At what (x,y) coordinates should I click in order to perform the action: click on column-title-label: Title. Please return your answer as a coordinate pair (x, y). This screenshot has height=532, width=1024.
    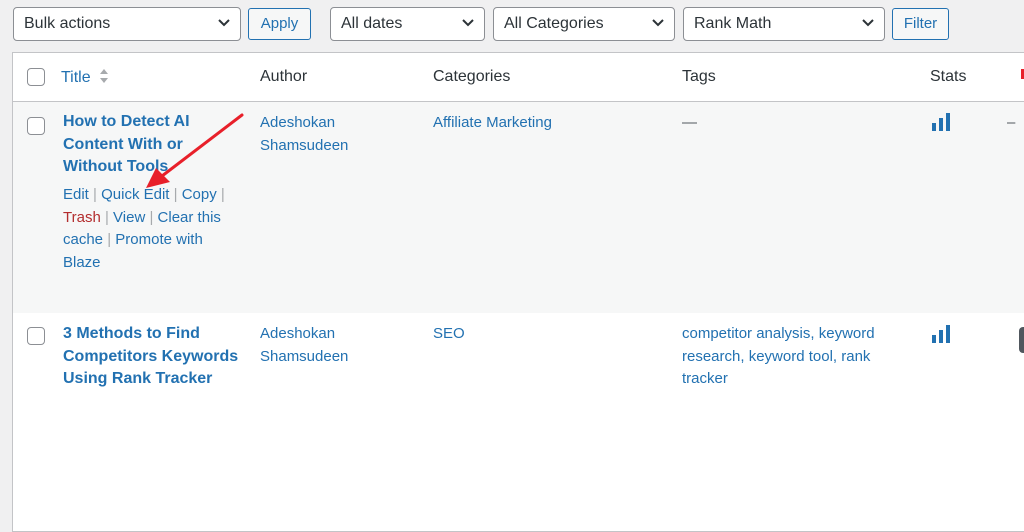
    Looking at the image, I should click on (76, 77).